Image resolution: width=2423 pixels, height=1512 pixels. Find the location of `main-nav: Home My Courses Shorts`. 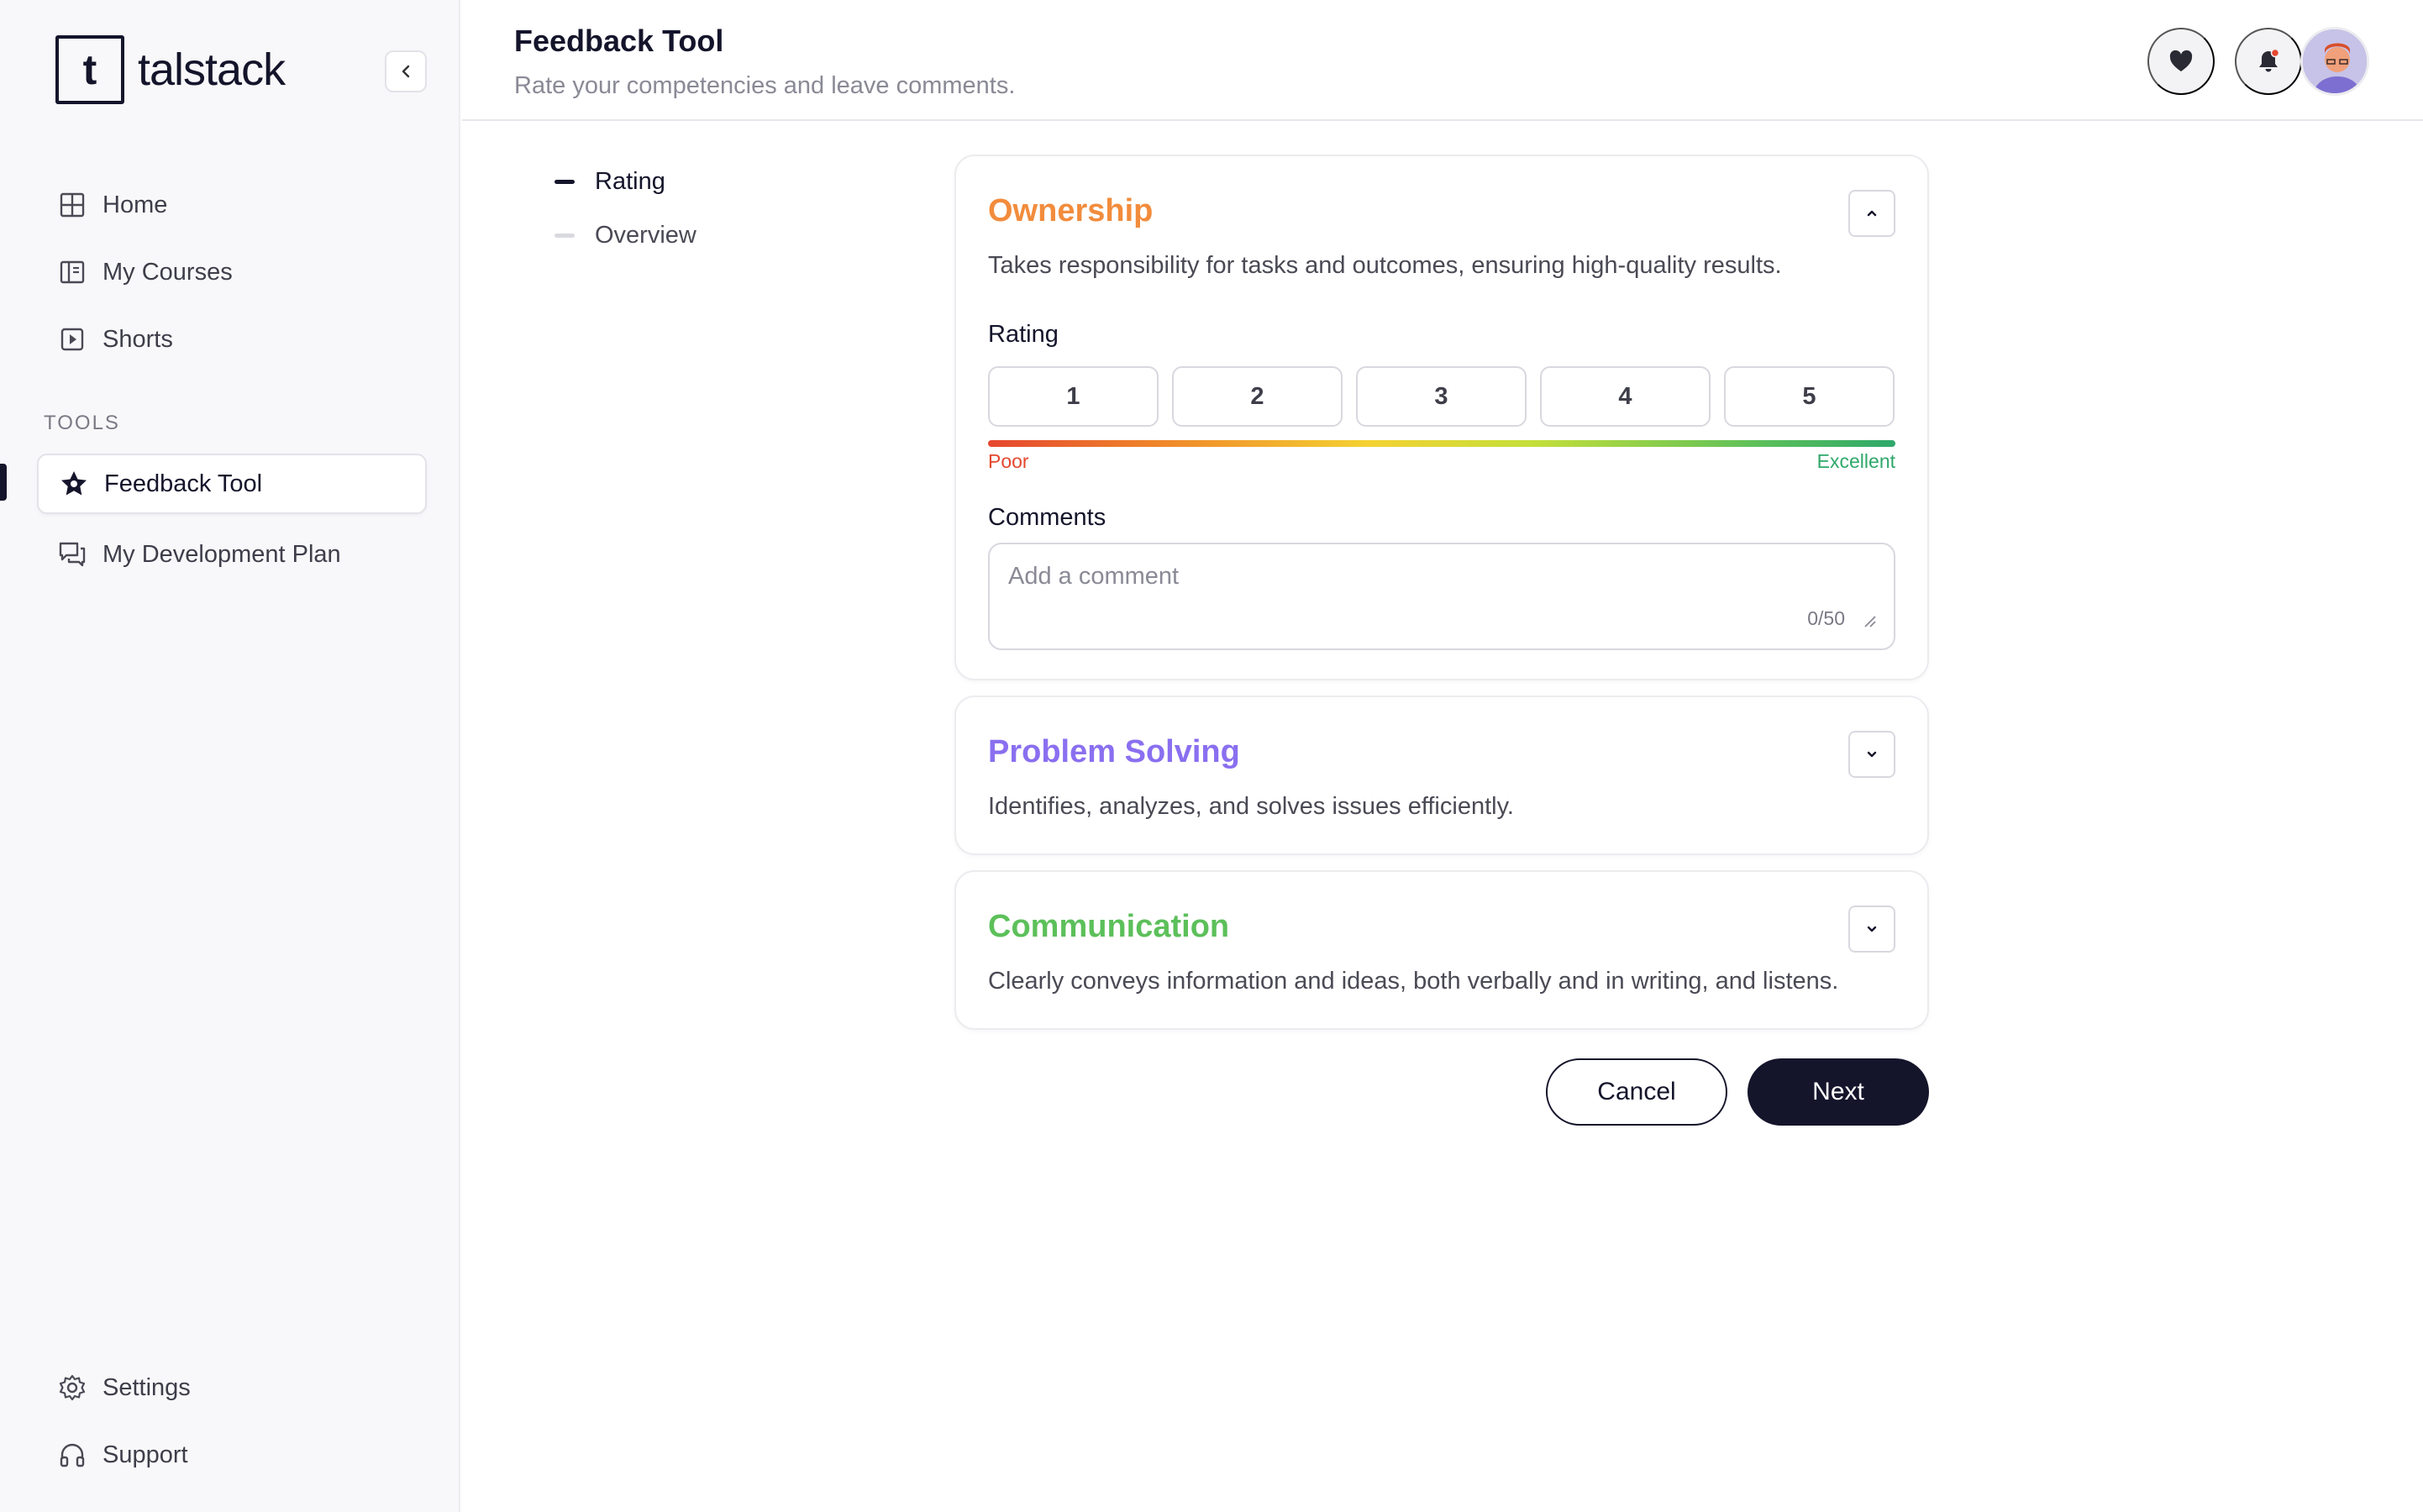

main-nav: Home My Courses Shorts is located at coordinates (232, 272).